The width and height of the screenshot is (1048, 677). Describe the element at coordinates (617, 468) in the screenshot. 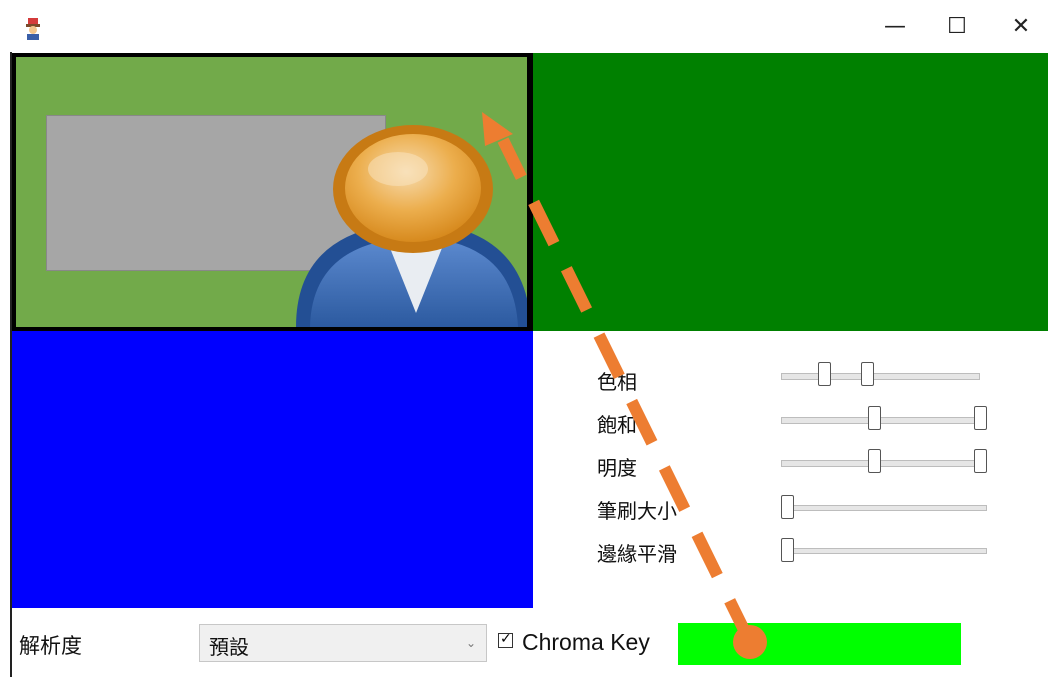

I see `brightness-label: 明度` at that location.